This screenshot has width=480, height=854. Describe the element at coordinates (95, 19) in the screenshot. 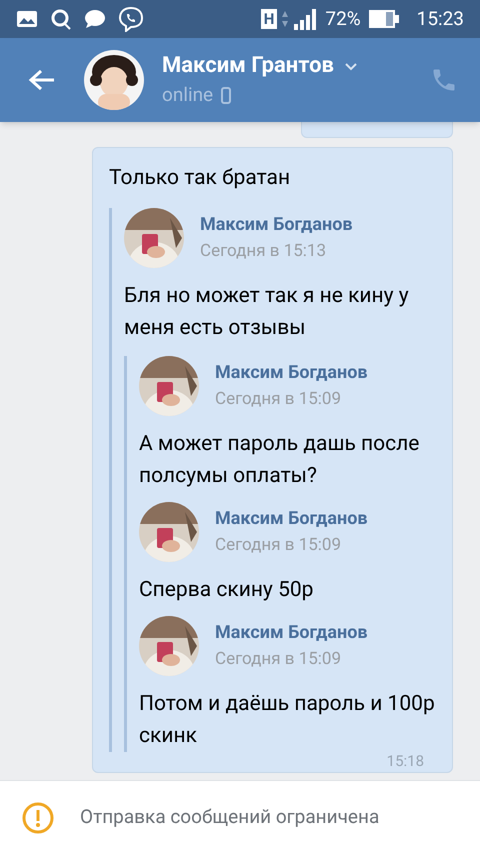

I see `chat-bubble-icon` at that location.